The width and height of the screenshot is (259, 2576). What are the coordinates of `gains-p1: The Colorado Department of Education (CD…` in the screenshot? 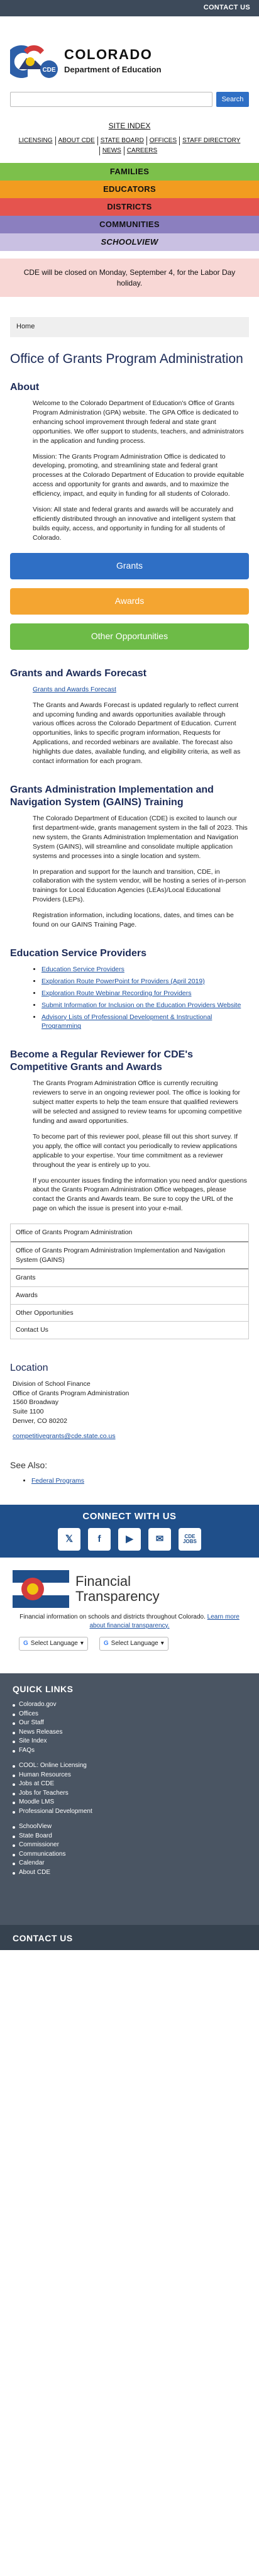 It's located at (140, 837).